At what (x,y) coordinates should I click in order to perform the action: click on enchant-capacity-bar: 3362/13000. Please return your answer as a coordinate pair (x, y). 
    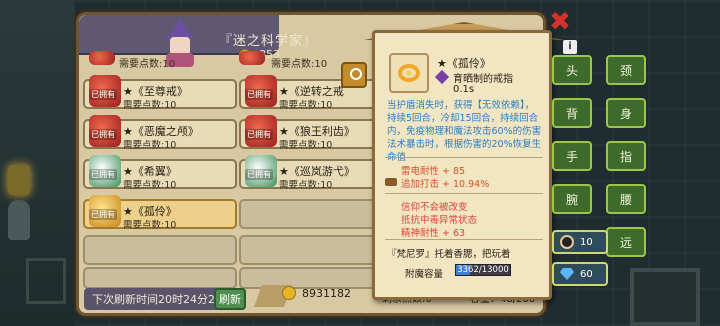
    Looking at the image, I should click on (483, 270).